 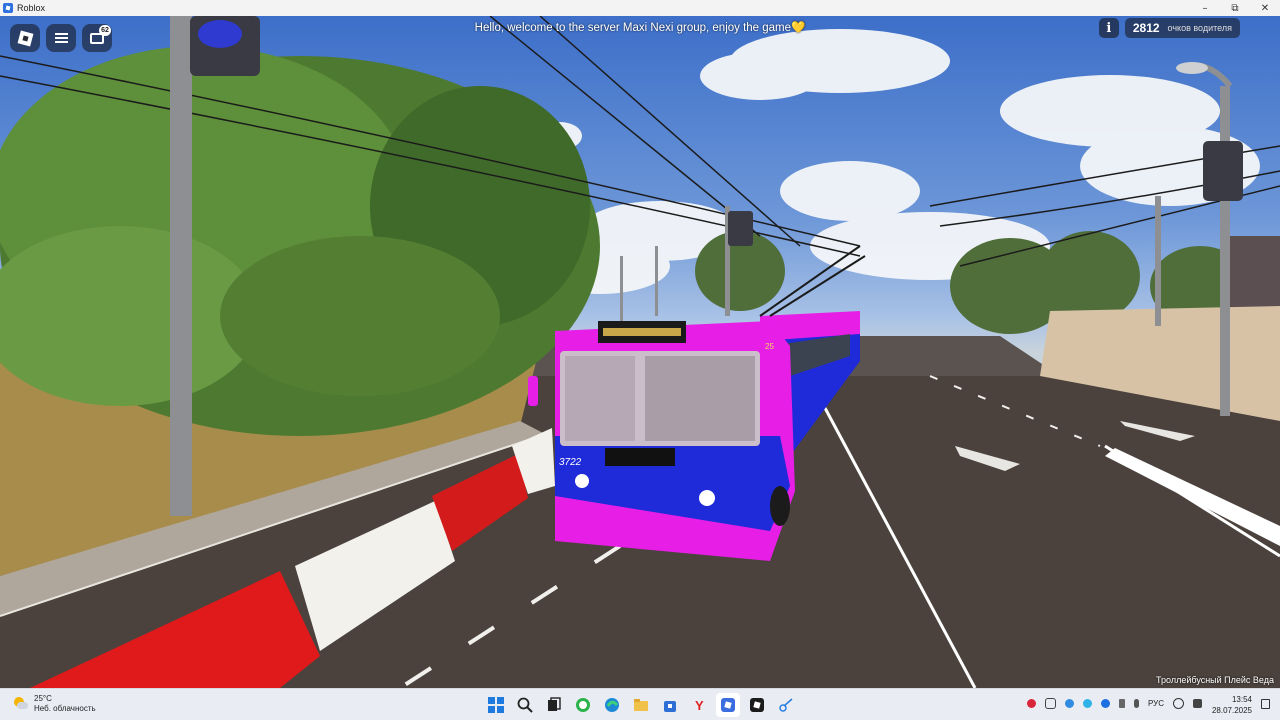 What do you see at coordinates (728, 705) in the screenshot?
I see `roblox-icon` at bounding box center [728, 705].